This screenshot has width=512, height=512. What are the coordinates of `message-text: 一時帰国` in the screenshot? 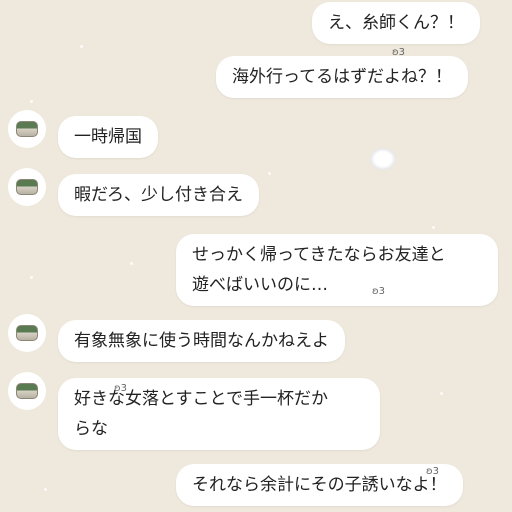 It's located at (108, 137).